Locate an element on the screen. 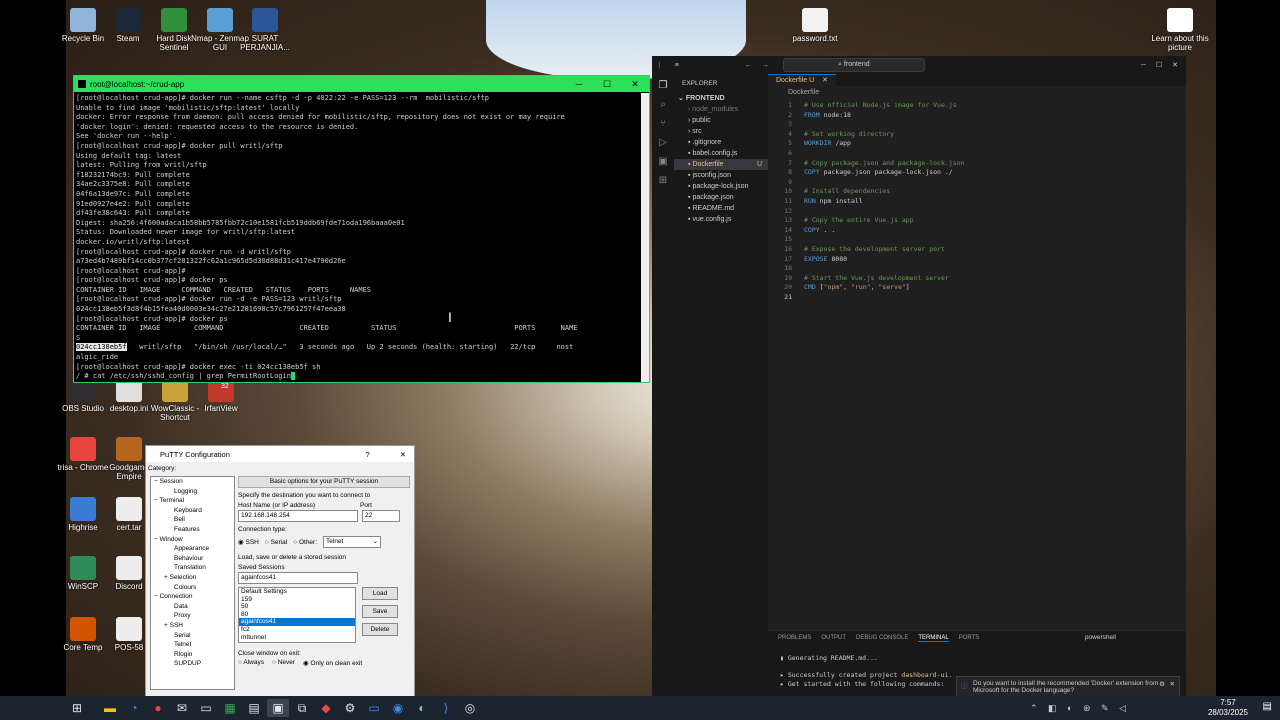 Image resolution: width=1280 pixels, height=720 pixels. github-icon: ◎ is located at coordinates (470, 708).